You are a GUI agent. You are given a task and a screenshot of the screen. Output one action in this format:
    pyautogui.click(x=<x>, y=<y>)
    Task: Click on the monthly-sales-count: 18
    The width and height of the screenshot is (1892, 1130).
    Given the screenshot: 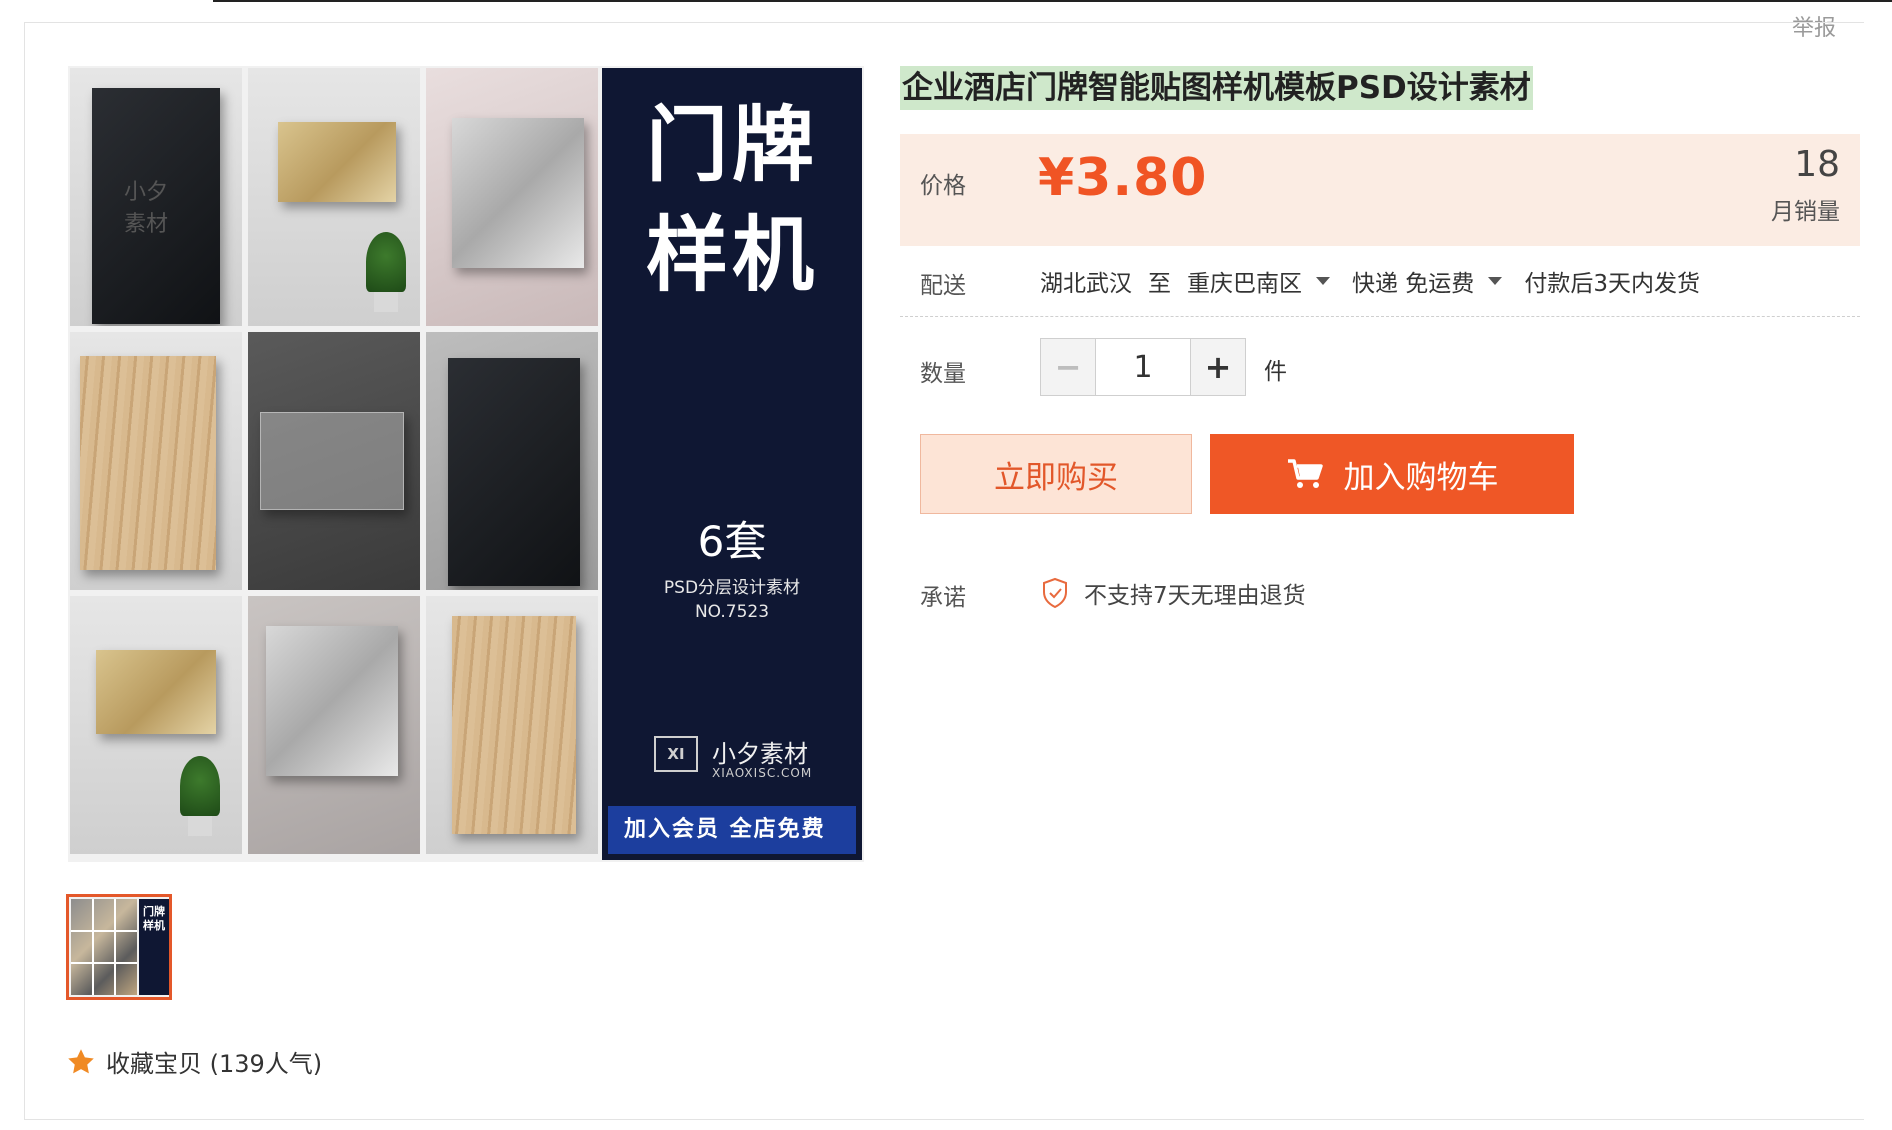 What is the action you would take?
    pyautogui.click(x=1817, y=164)
    